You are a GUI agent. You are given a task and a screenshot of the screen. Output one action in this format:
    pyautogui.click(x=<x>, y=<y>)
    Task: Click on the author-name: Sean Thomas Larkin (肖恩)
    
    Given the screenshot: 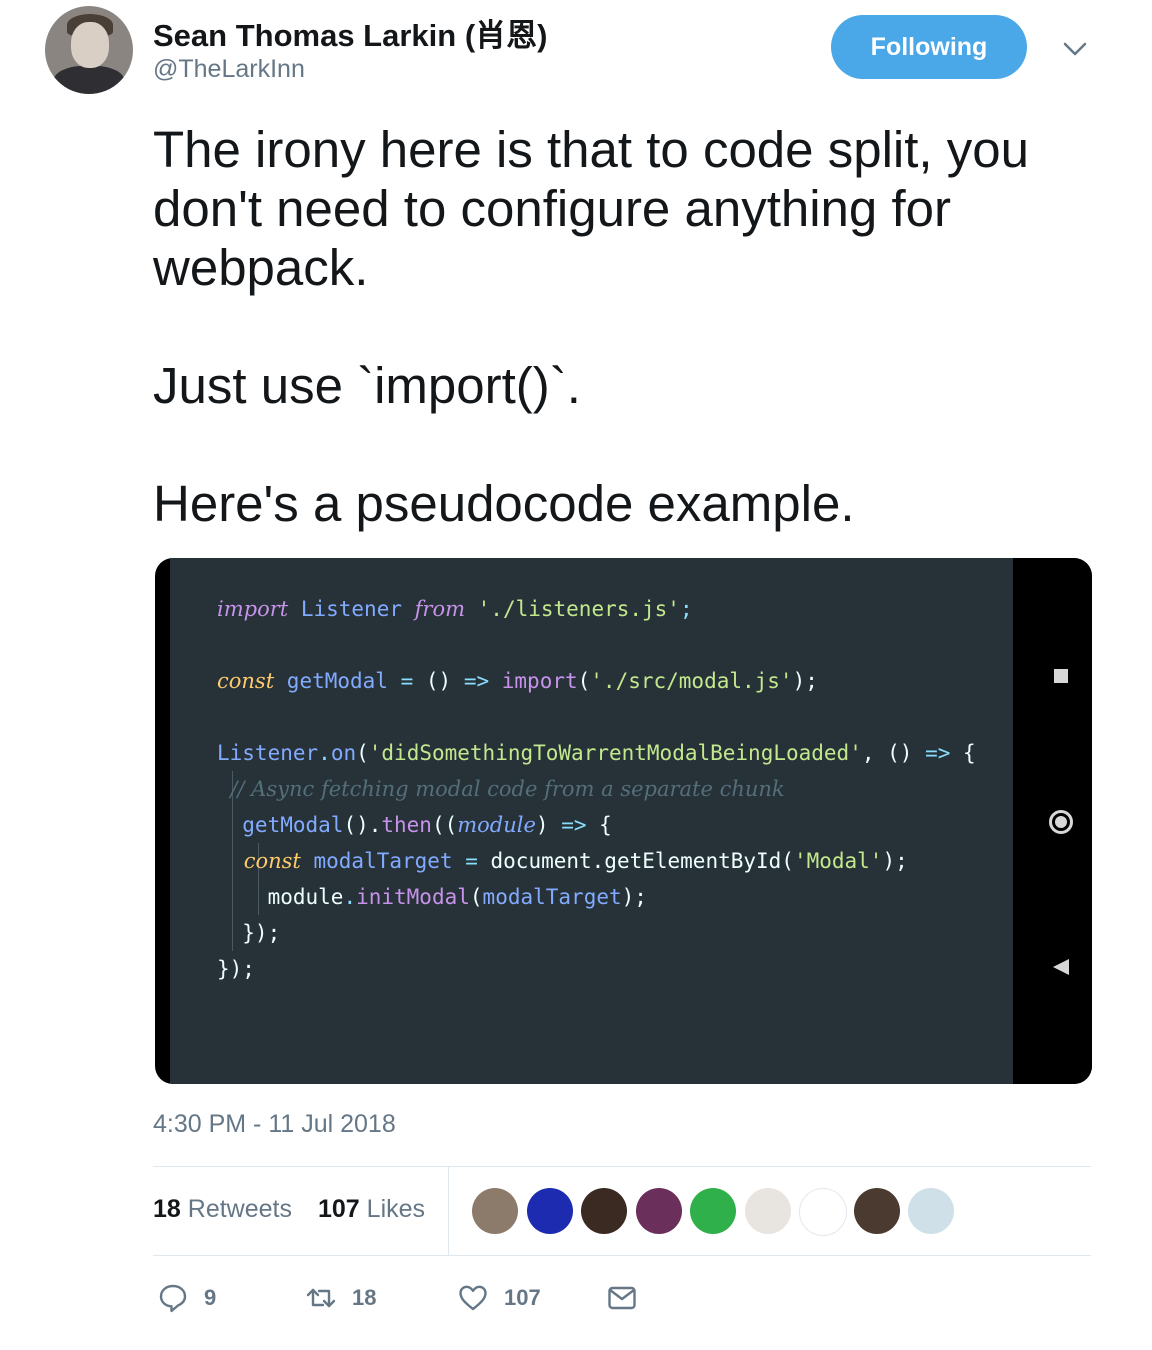 What is the action you would take?
    pyautogui.click(x=350, y=32)
    